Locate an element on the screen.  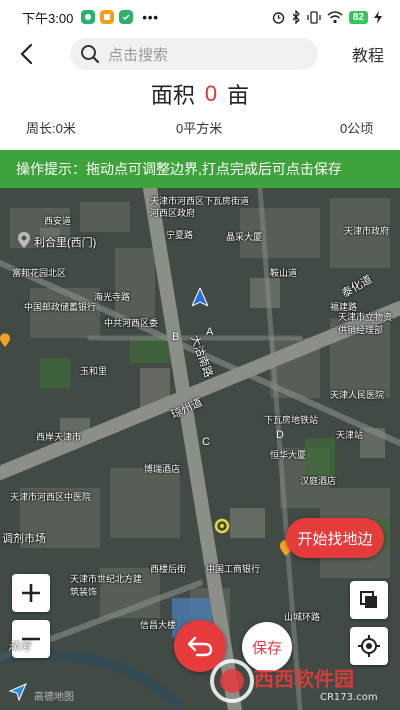
boundary-point-label: D is located at coordinates (280, 435).